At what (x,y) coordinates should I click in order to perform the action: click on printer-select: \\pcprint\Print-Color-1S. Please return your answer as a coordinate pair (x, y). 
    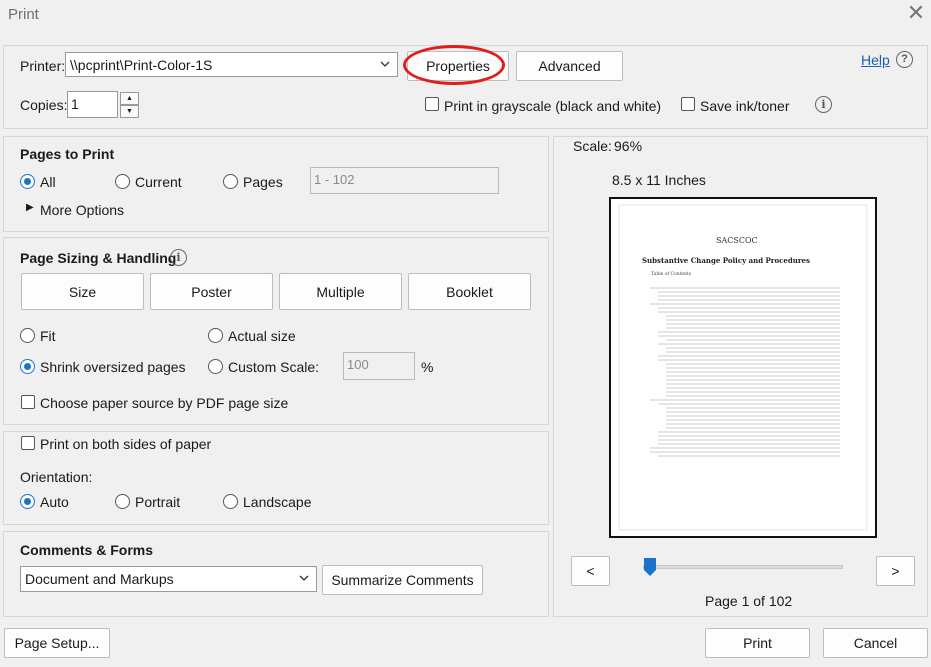
    Looking at the image, I should click on (231, 64).